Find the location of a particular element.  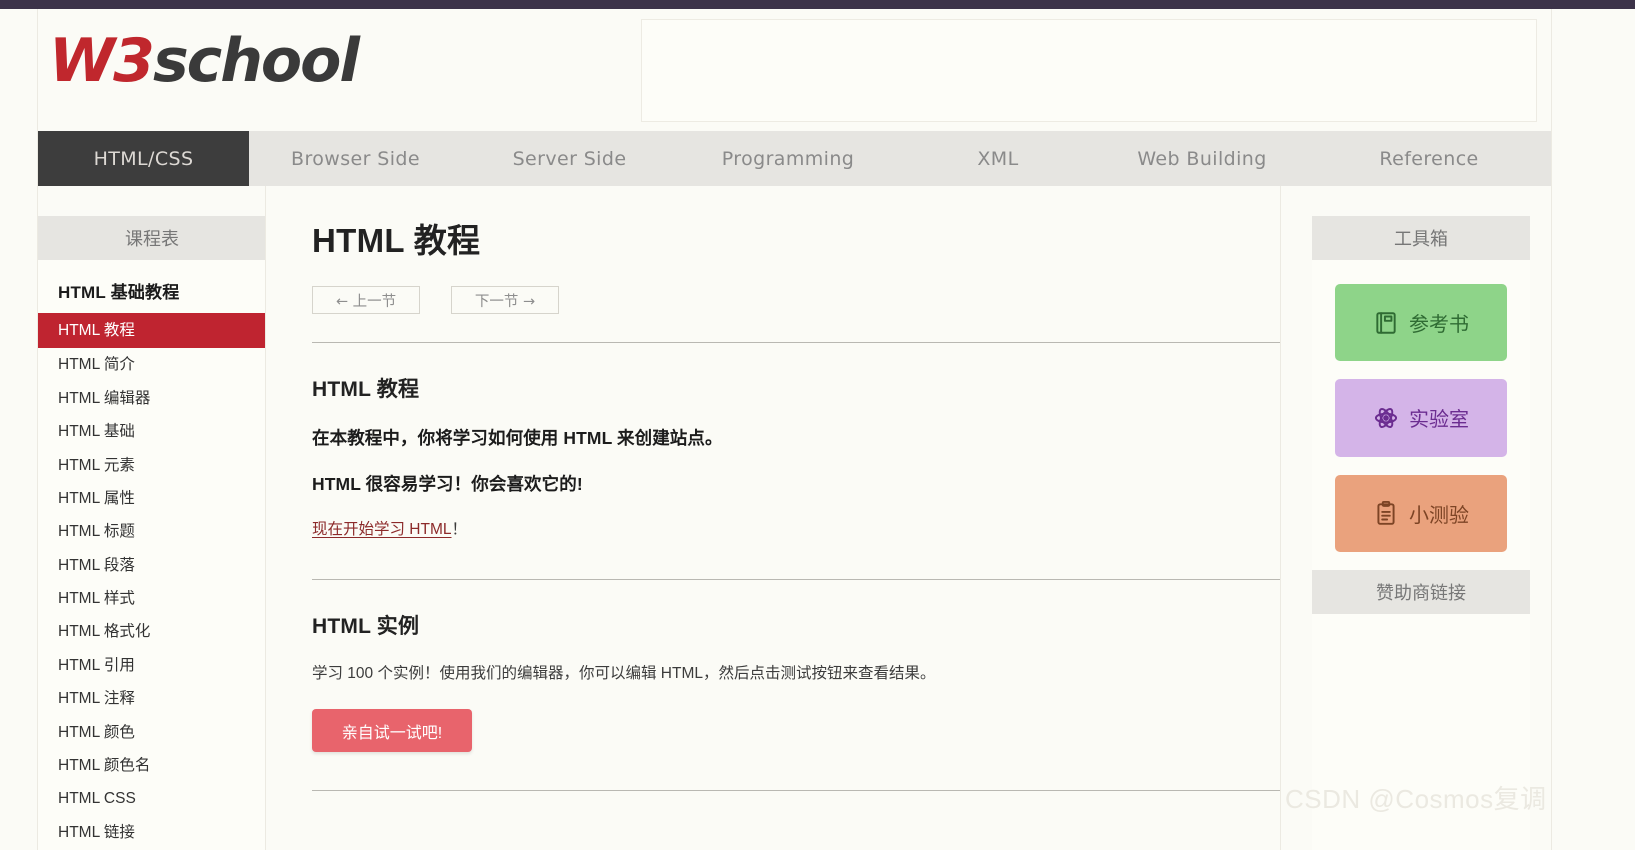

sidebar-item-html-formatting: HTML 格式化 is located at coordinates (152, 631).